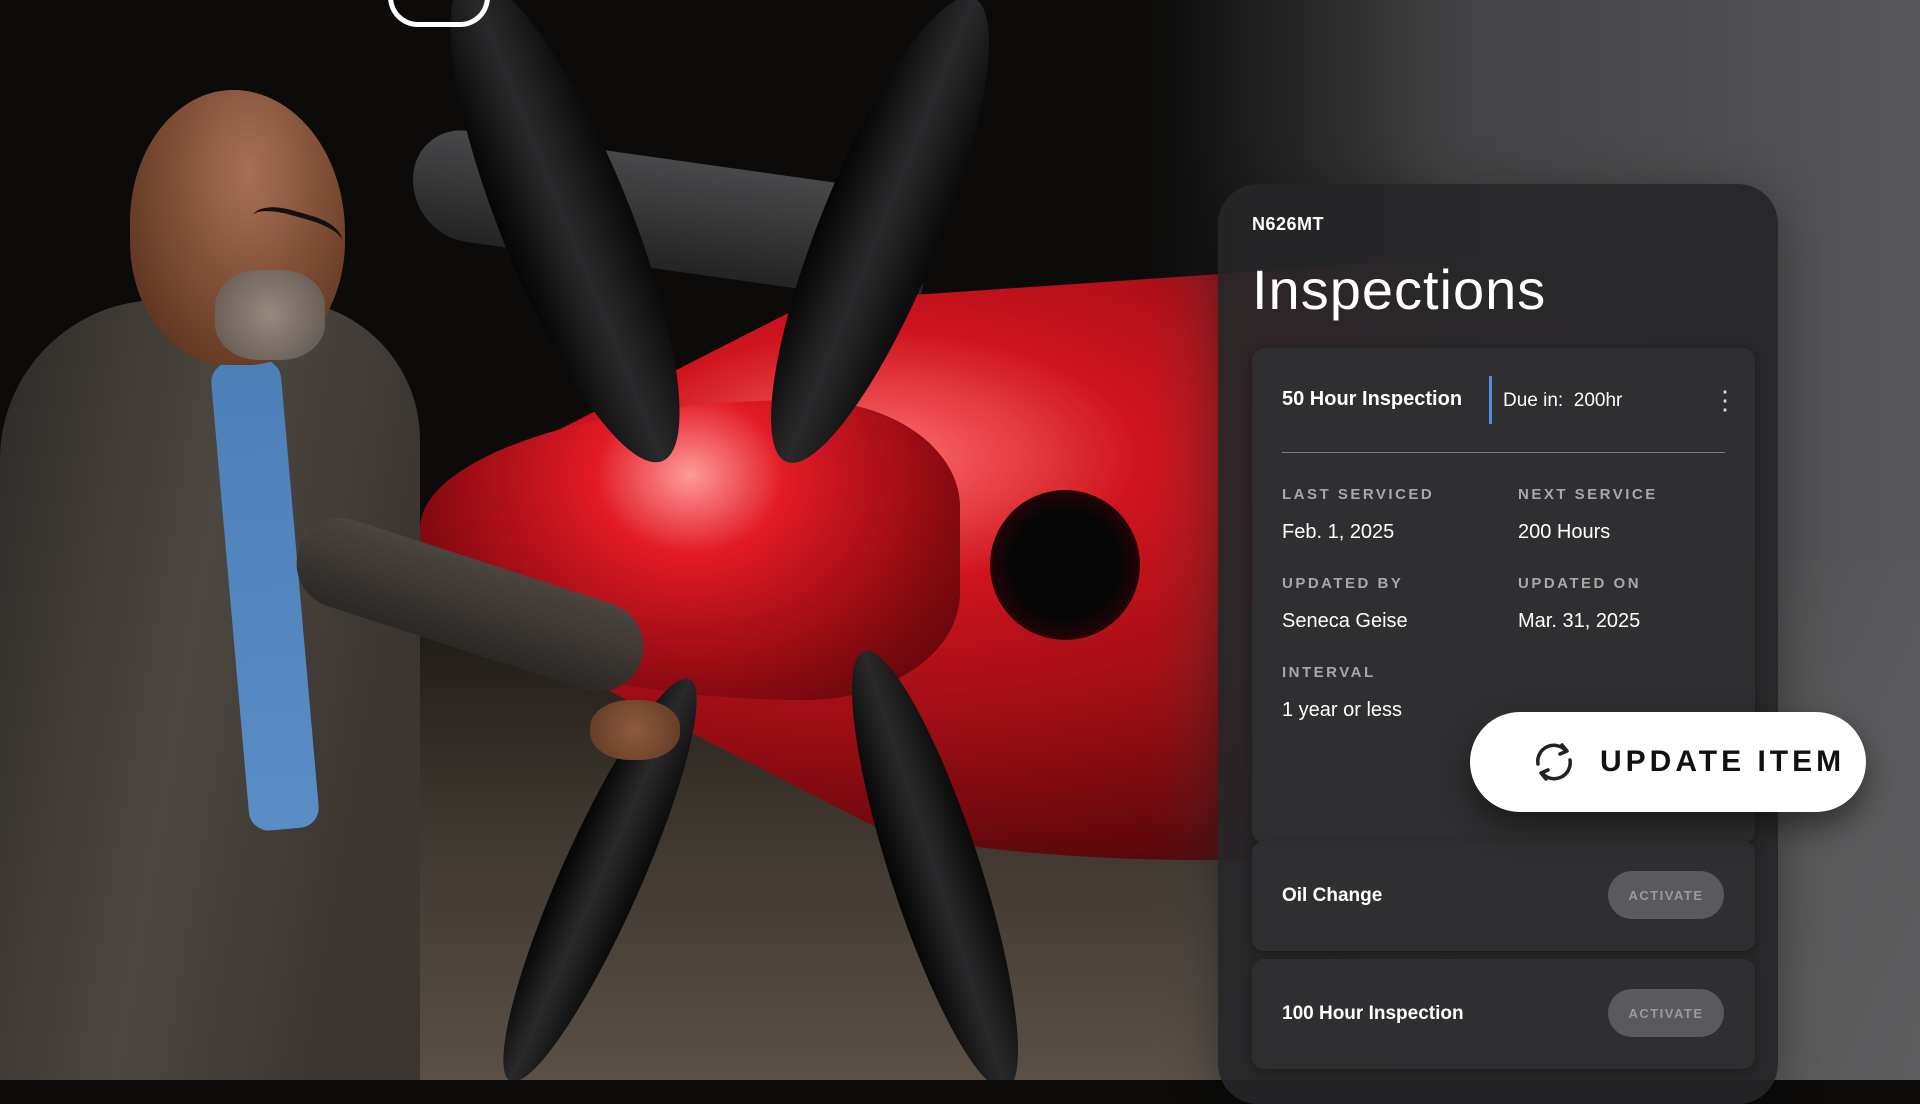 This screenshot has height=1104, width=1920. What do you see at coordinates (270, 315) in the screenshot?
I see `mechanic-beard` at bounding box center [270, 315].